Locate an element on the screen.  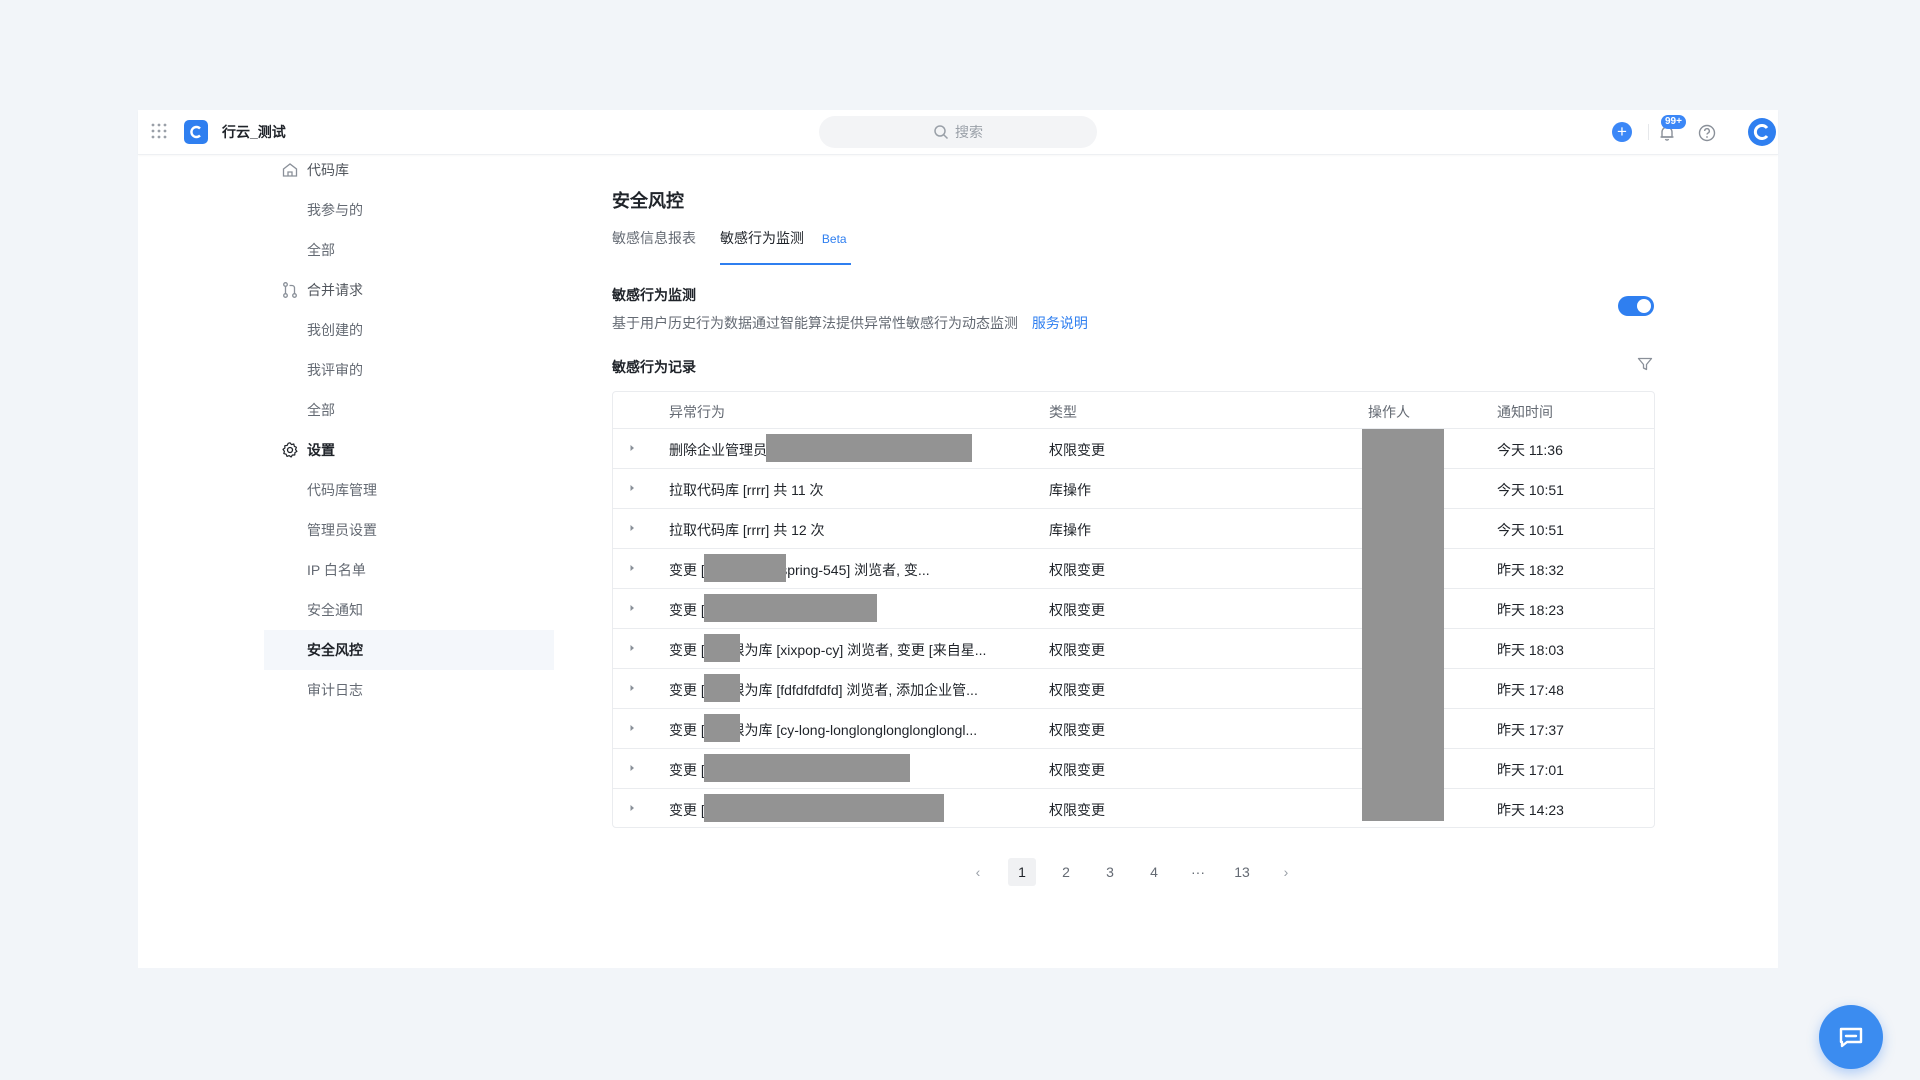
table-row: 变更 [ ] 权限为库 [lpy-2] 开...权限变更昨天 18:23 is located at coordinates (1133, 609).